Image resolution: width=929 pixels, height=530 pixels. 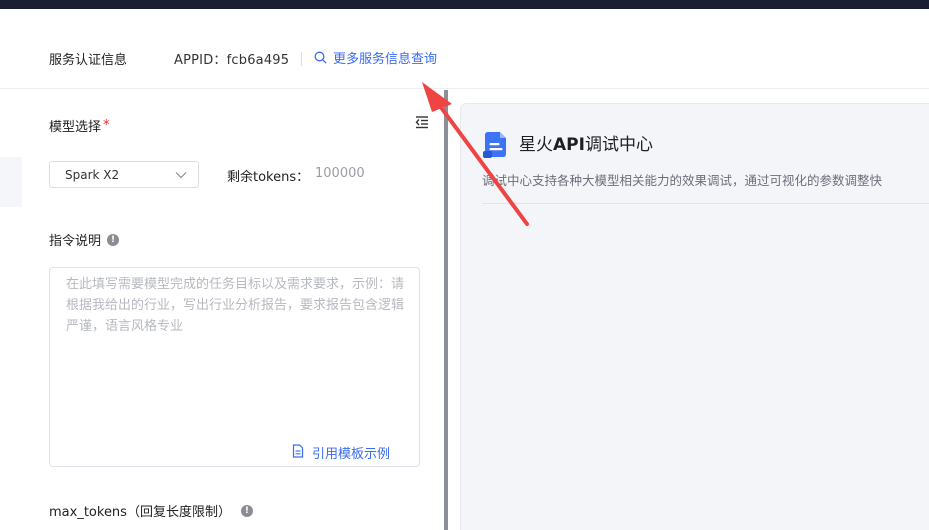 I want to click on max-tokens-label: max_tokens（回复长度限制） !, so click(x=151, y=510).